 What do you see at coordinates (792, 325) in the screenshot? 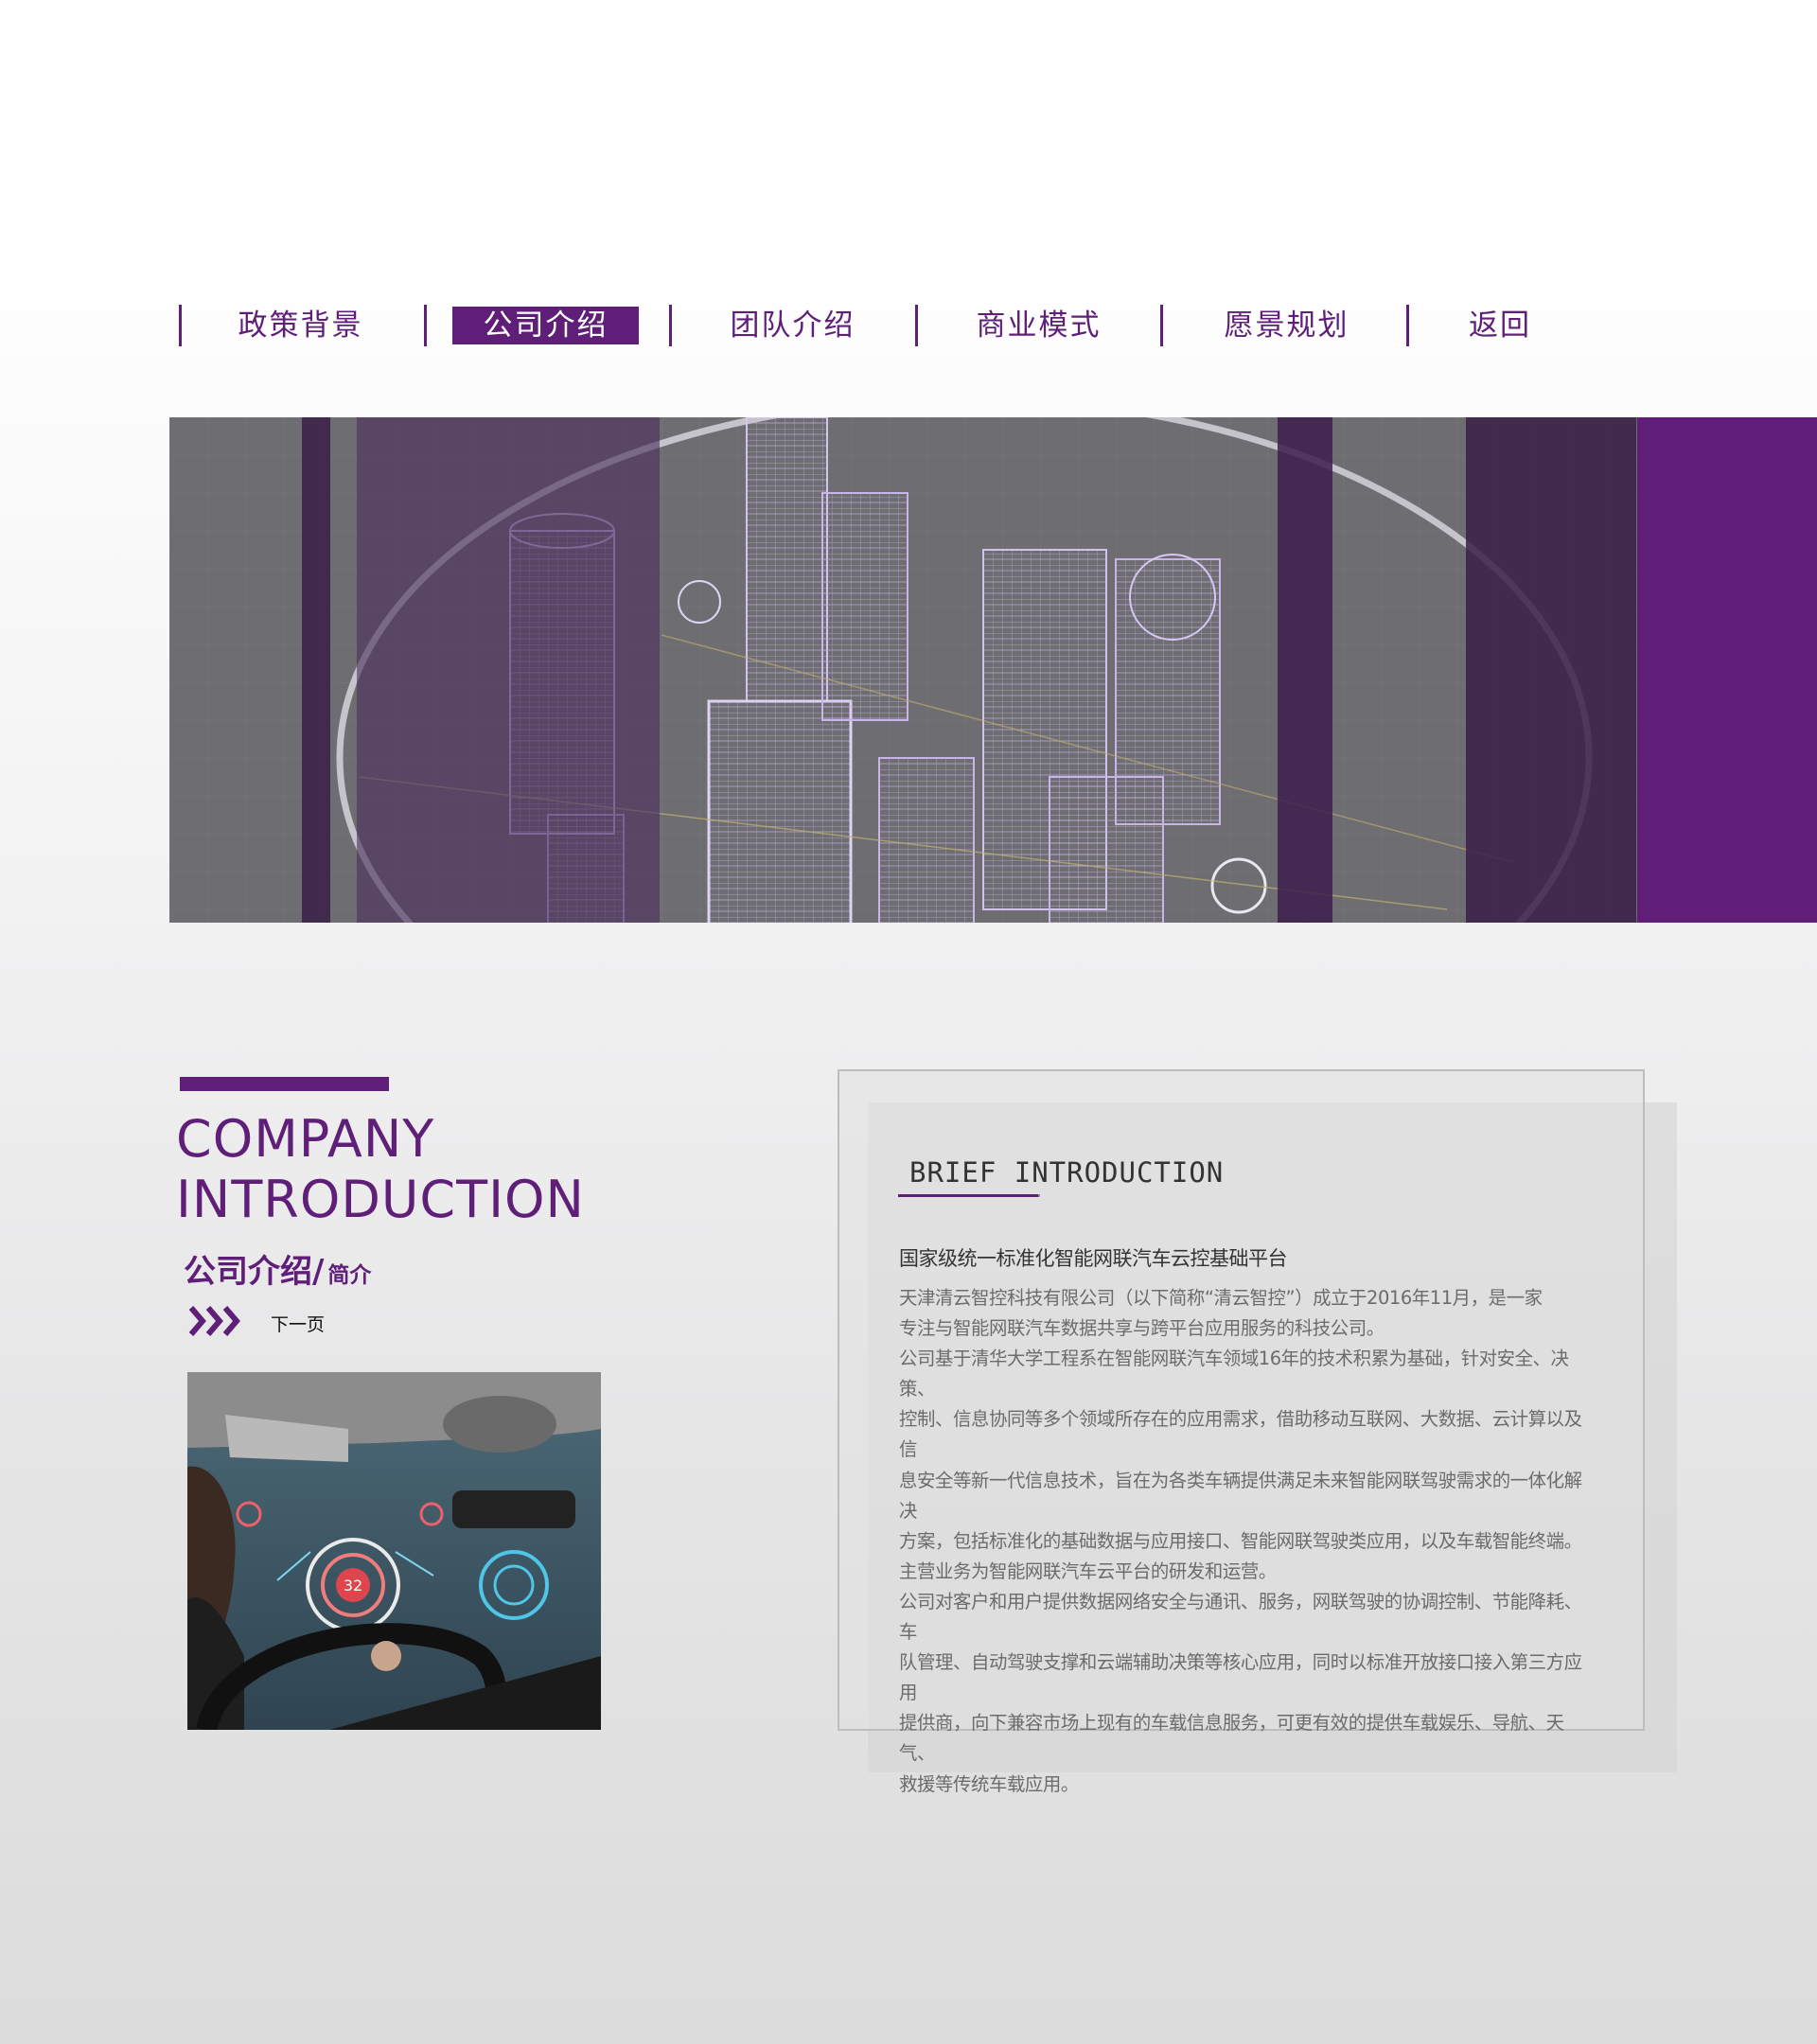
I see `nav-item-team-intro: 团队介绍` at bounding box center [792, 325].